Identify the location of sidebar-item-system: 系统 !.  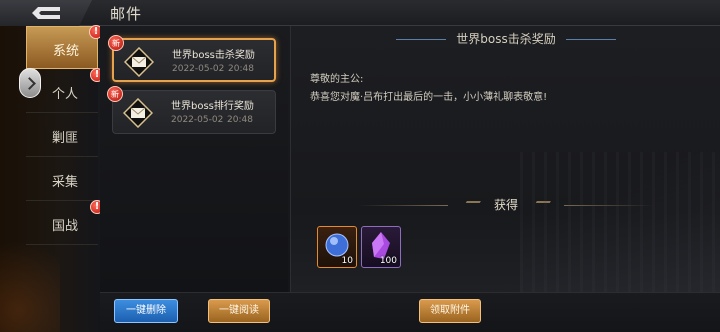
(64, 47).